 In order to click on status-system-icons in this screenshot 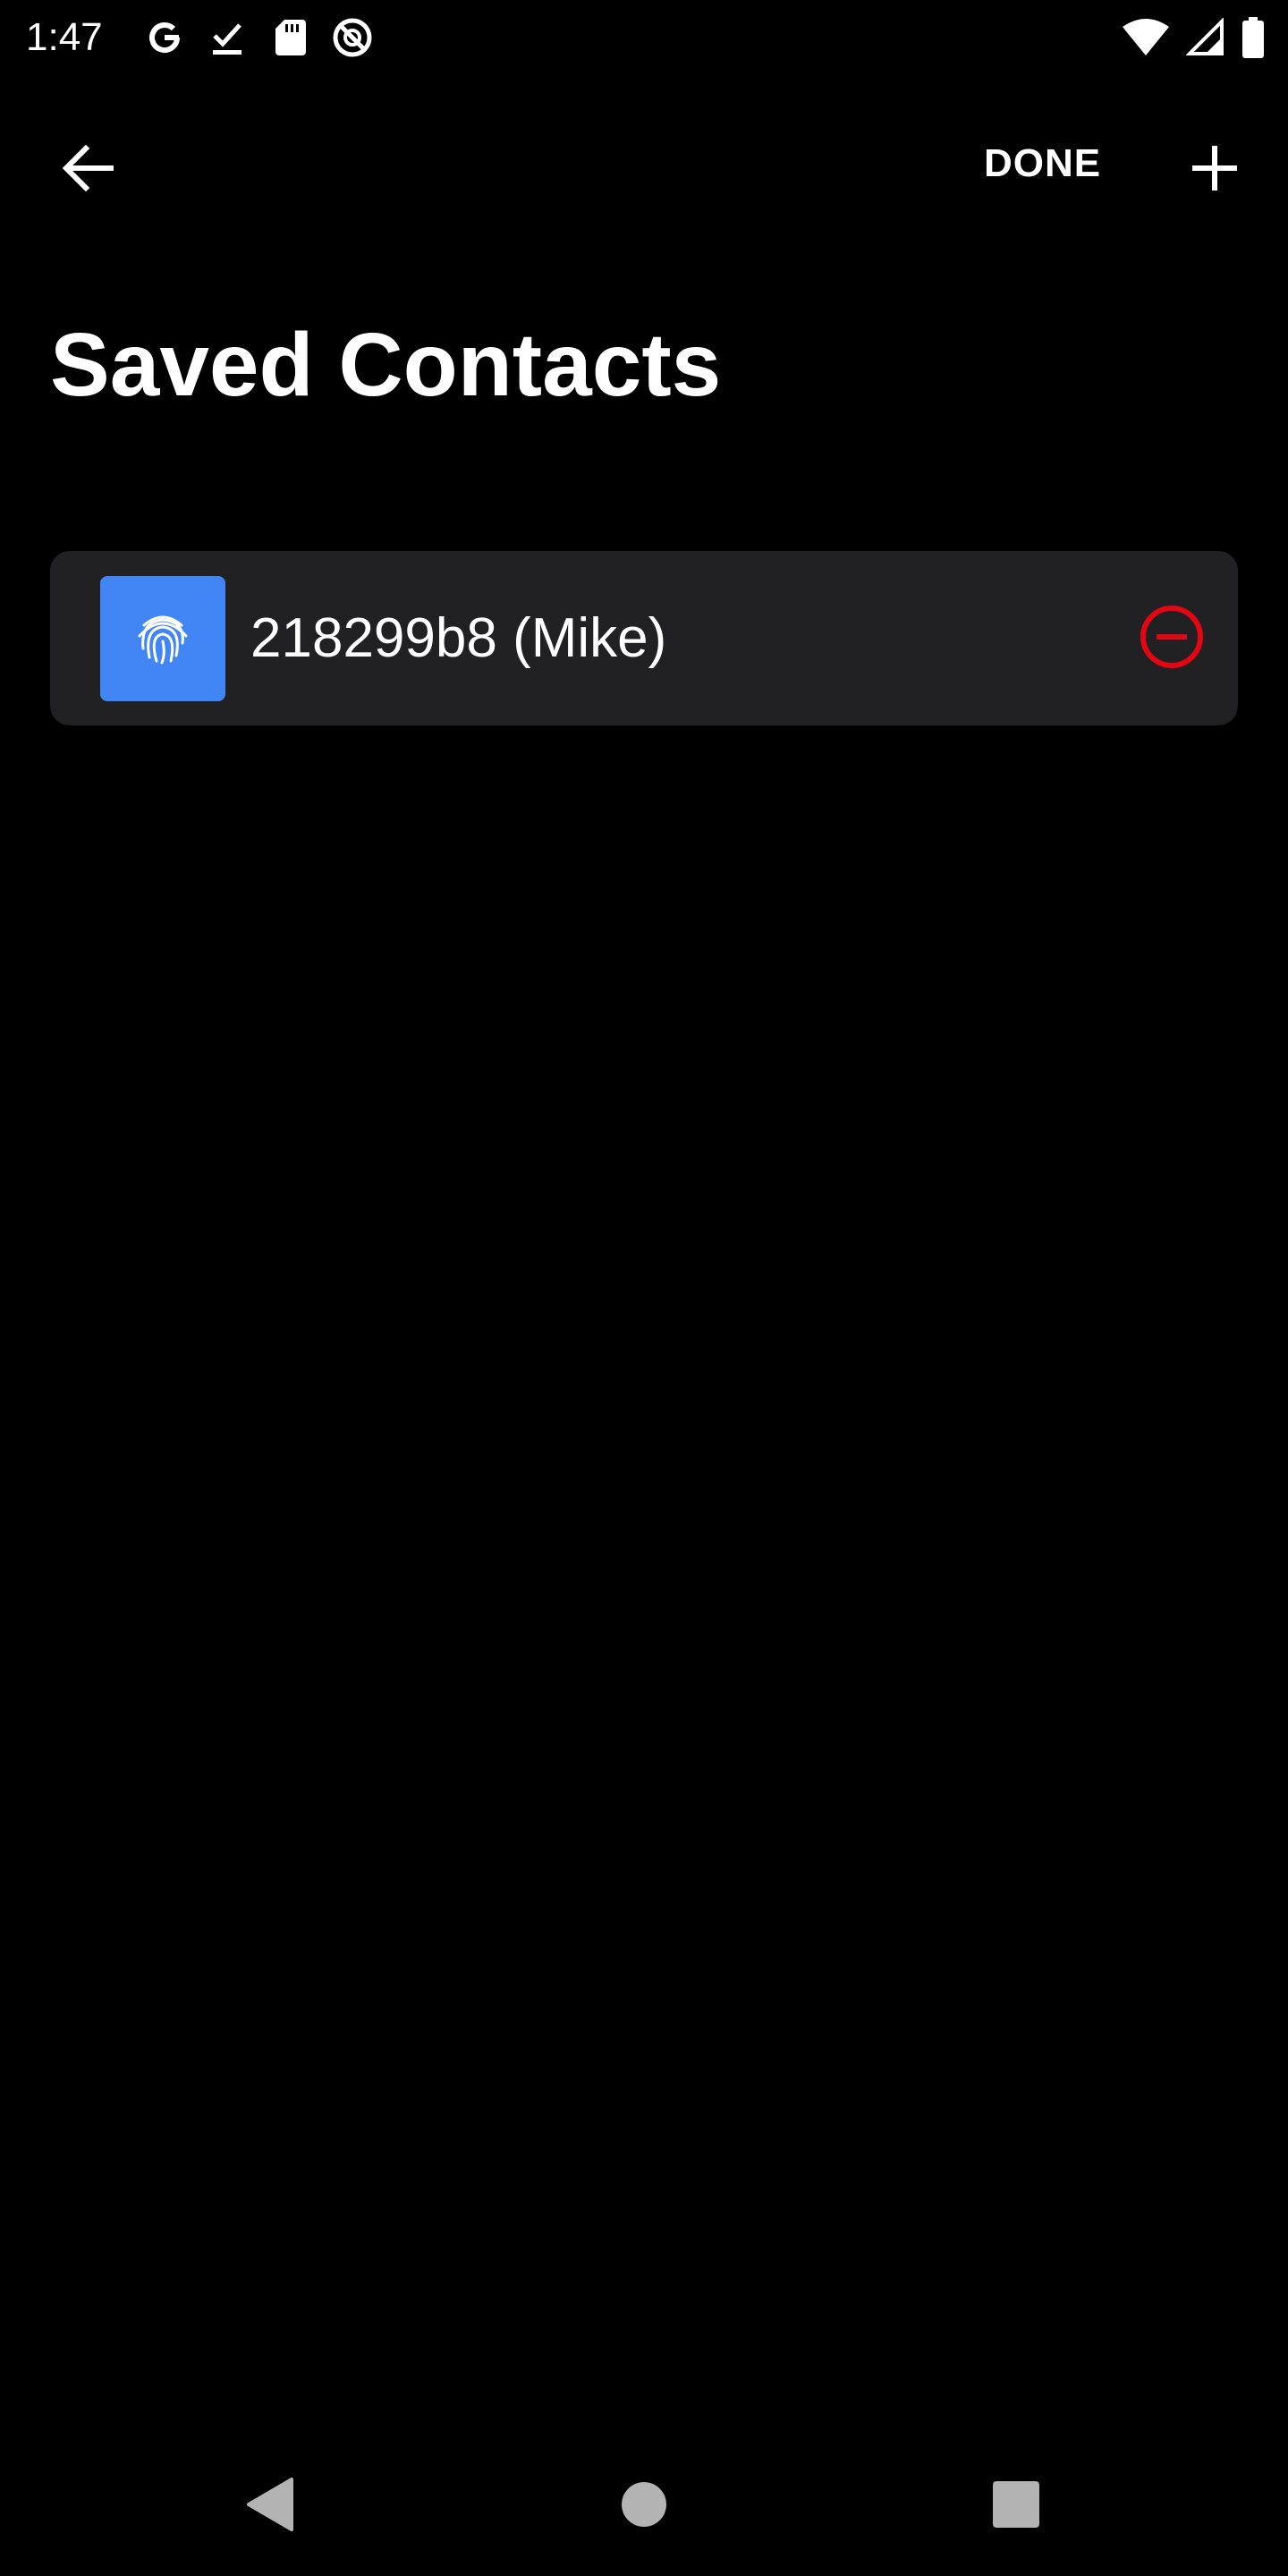, I will do `click(1193, 37)`.